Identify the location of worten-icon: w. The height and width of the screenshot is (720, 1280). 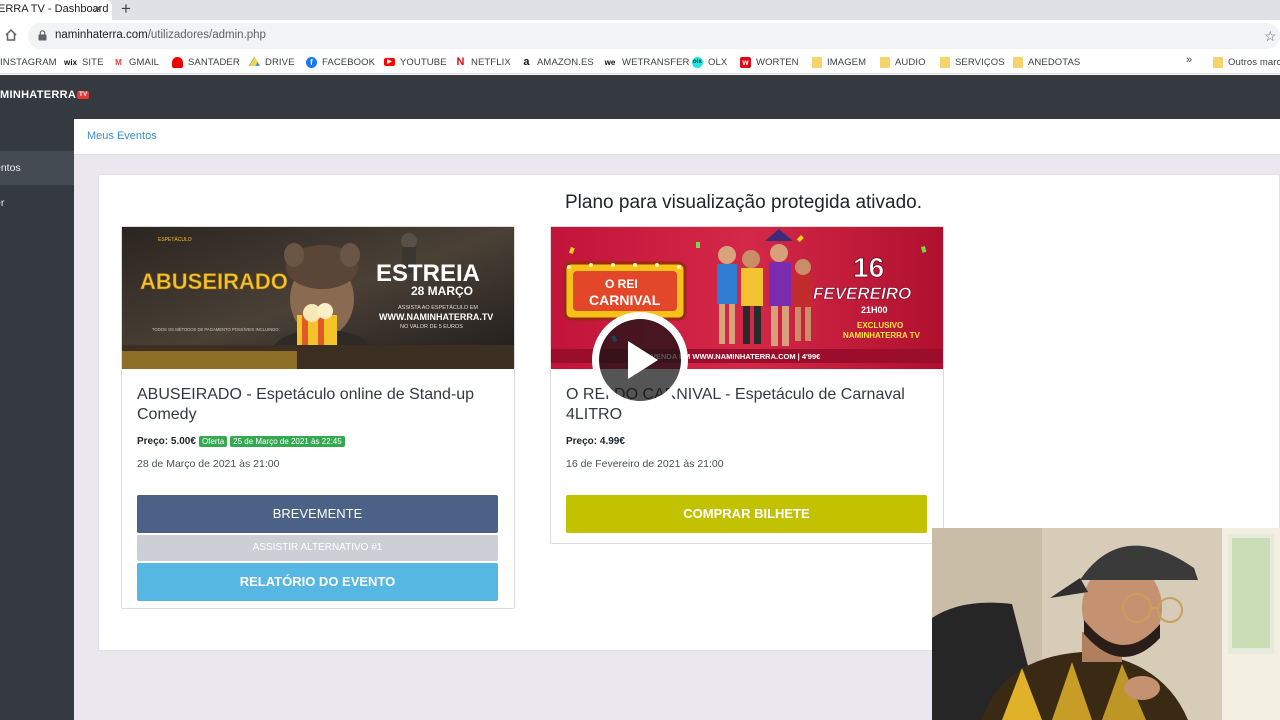
(745, 62).